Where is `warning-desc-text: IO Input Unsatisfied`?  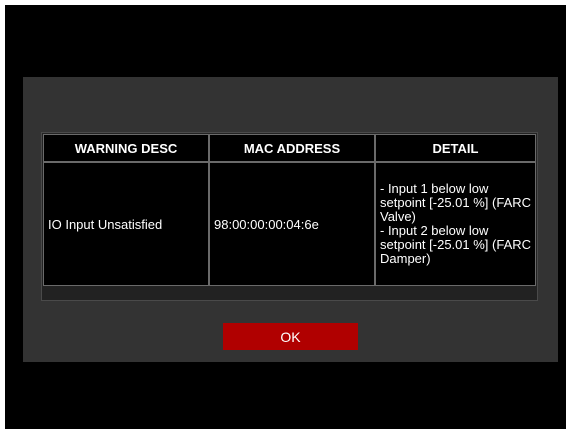
warning-desc-text: IO Input Unsatisfied is located at coordinates (105, 224).